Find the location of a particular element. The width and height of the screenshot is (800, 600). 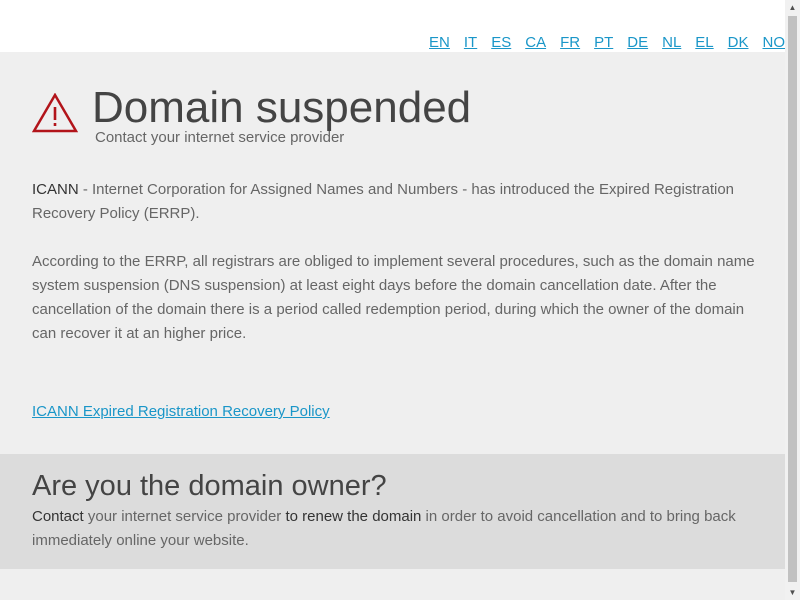

page-title: Domain suspended is located at coordinates (282, 107).